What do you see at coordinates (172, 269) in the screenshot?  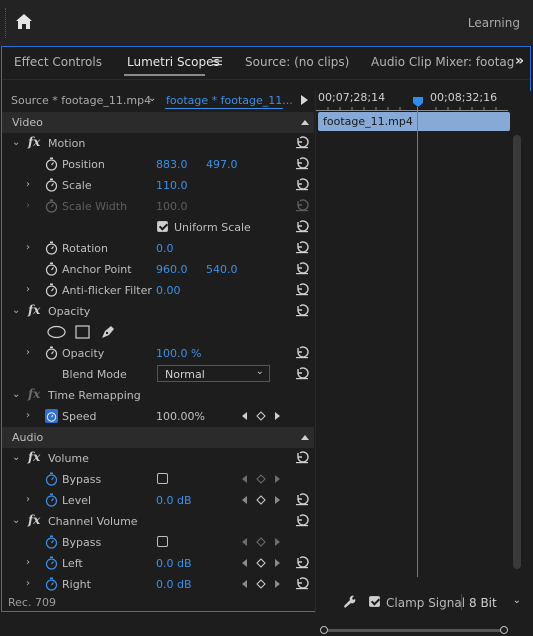 I see `anchor-x-value: 960.0` at bounding box center [172, 269].